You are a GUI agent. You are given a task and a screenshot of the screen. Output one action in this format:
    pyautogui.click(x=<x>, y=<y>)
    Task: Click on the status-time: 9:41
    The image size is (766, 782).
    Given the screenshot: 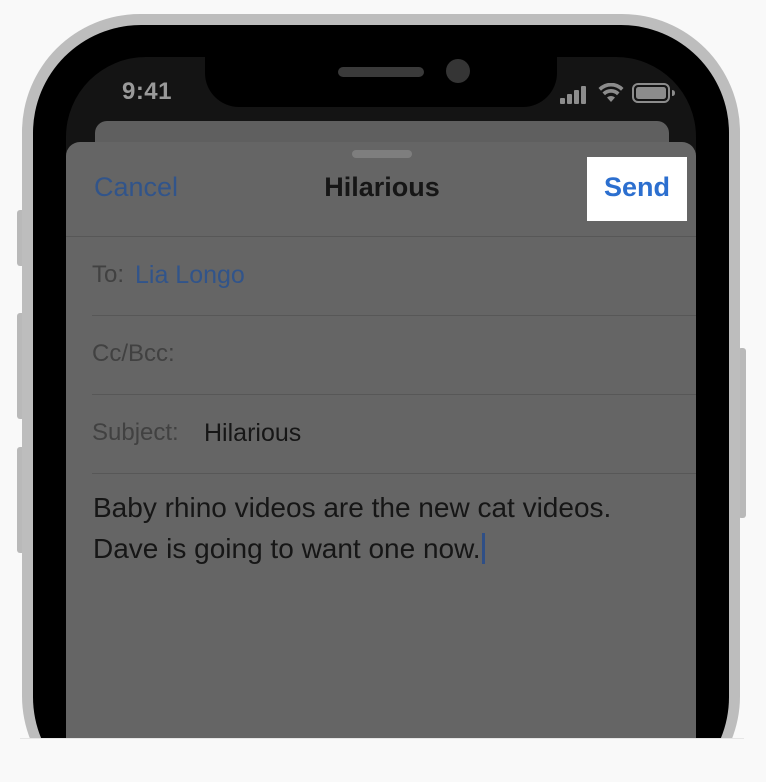 What is the action you would take?
    pyautogui.click(x=147, y=91)
    